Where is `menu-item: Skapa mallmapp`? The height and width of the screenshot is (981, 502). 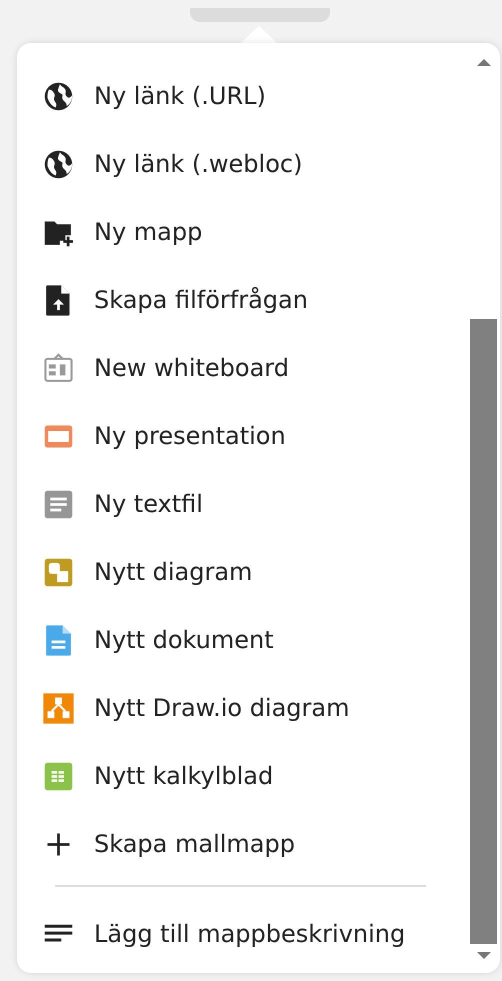 menu-item: Skapa mallmapp is located at coordinates (243, 844).